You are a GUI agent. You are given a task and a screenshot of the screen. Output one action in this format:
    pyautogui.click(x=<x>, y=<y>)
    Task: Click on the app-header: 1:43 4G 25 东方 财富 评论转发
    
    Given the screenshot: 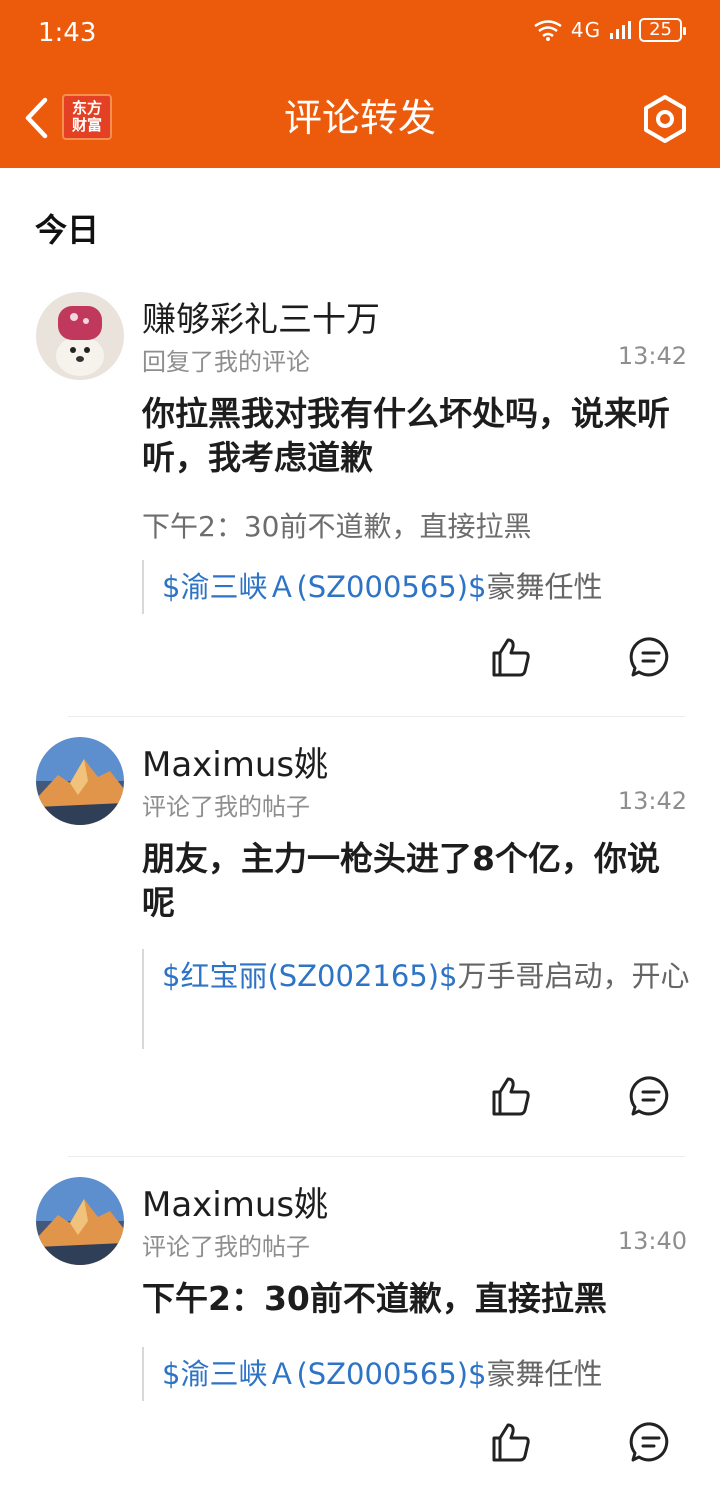 What is the action you would take?
    pyautogui.click(x=360, y=84)
    